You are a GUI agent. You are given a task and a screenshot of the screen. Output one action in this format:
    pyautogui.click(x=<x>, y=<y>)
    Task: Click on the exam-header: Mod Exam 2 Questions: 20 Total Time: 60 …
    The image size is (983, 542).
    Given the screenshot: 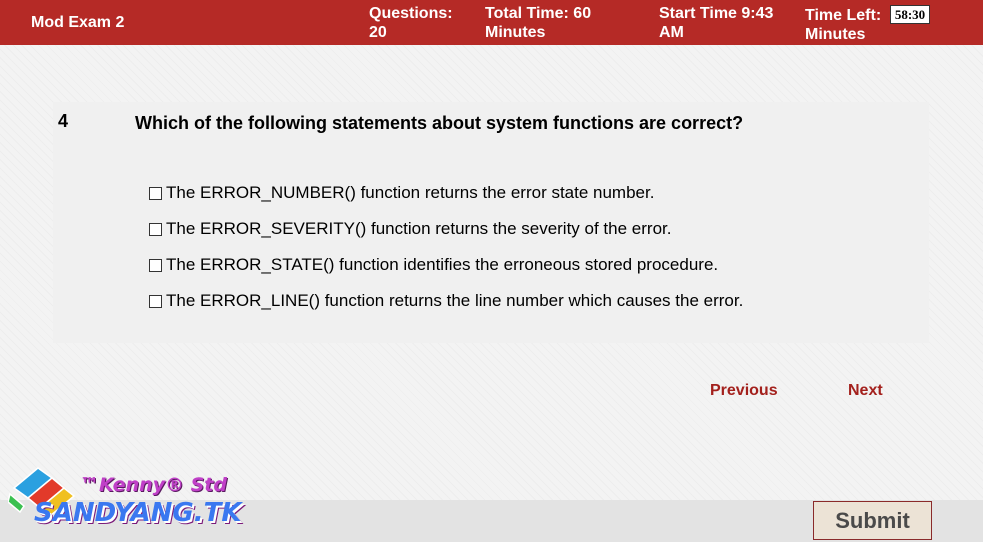 What is the action you would take?
    pyautogui.click(x=491, y=22)
    